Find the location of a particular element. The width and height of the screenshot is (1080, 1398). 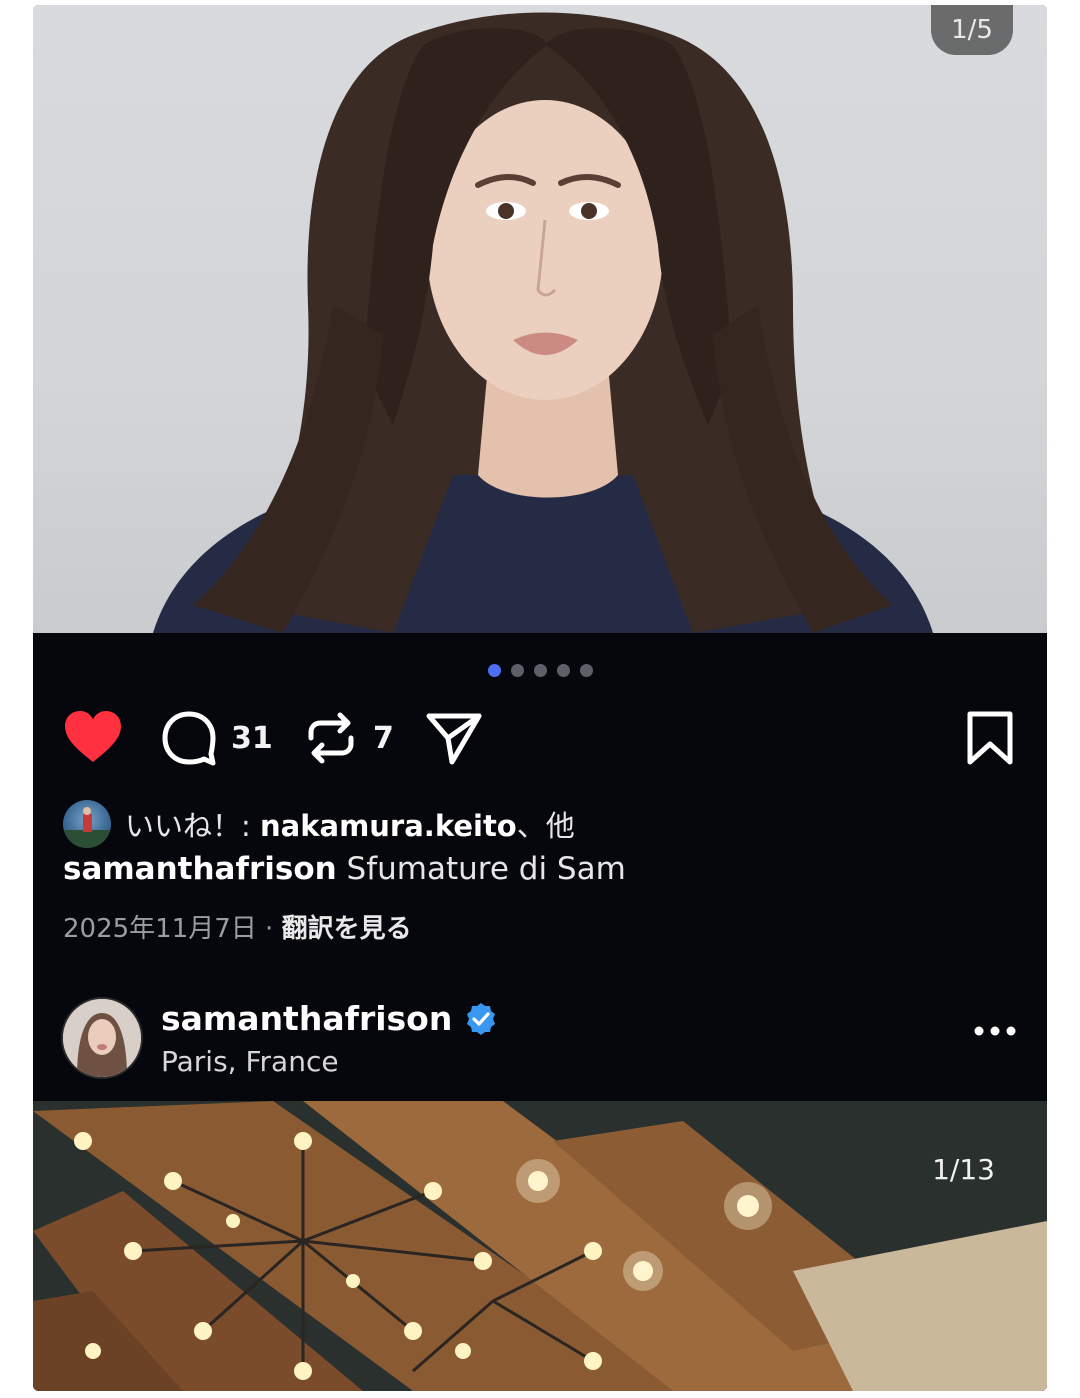

liked-by-line: いいね！: nakamura.keito、他 is located at coordinates (319, 824).